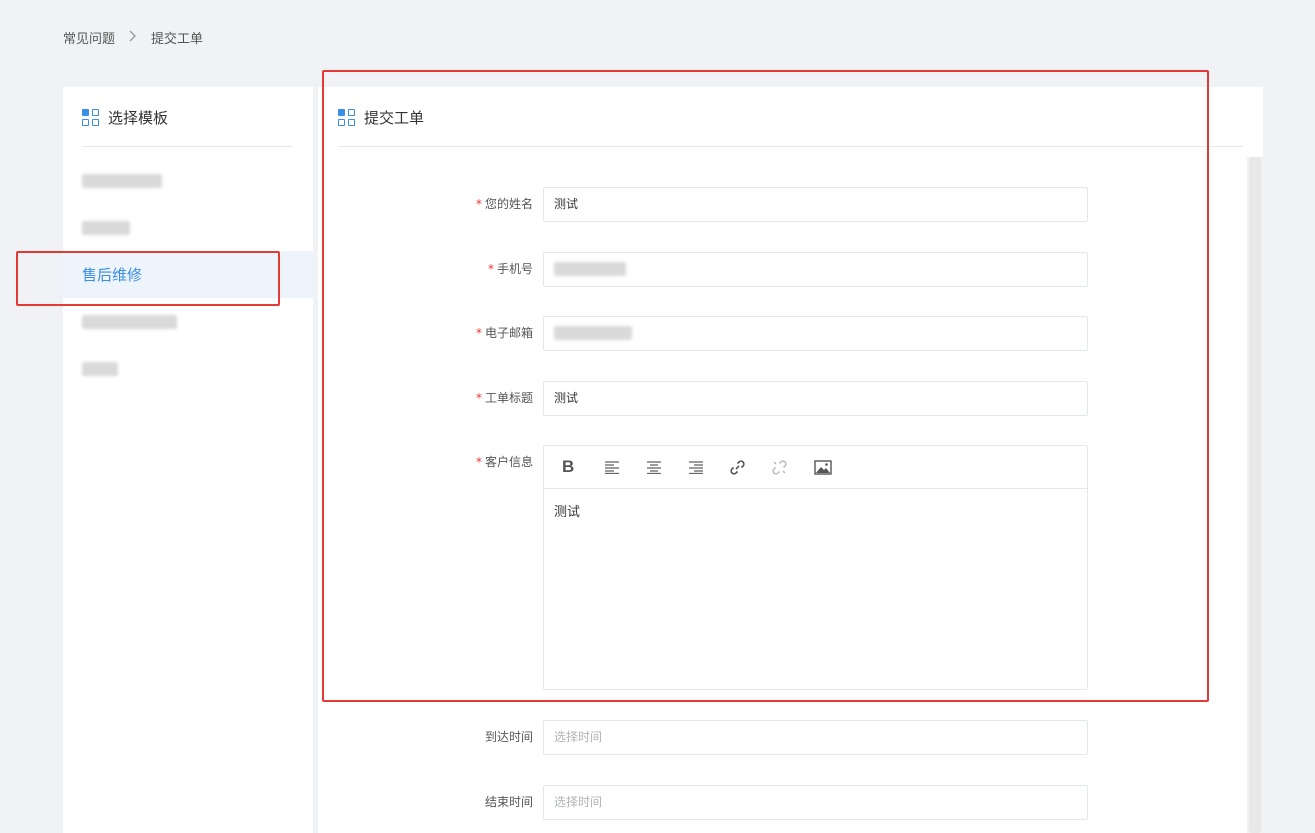 The image size is (1315, 833). I want to click on arrival-time-label: 到达时间, so click(508, 737).